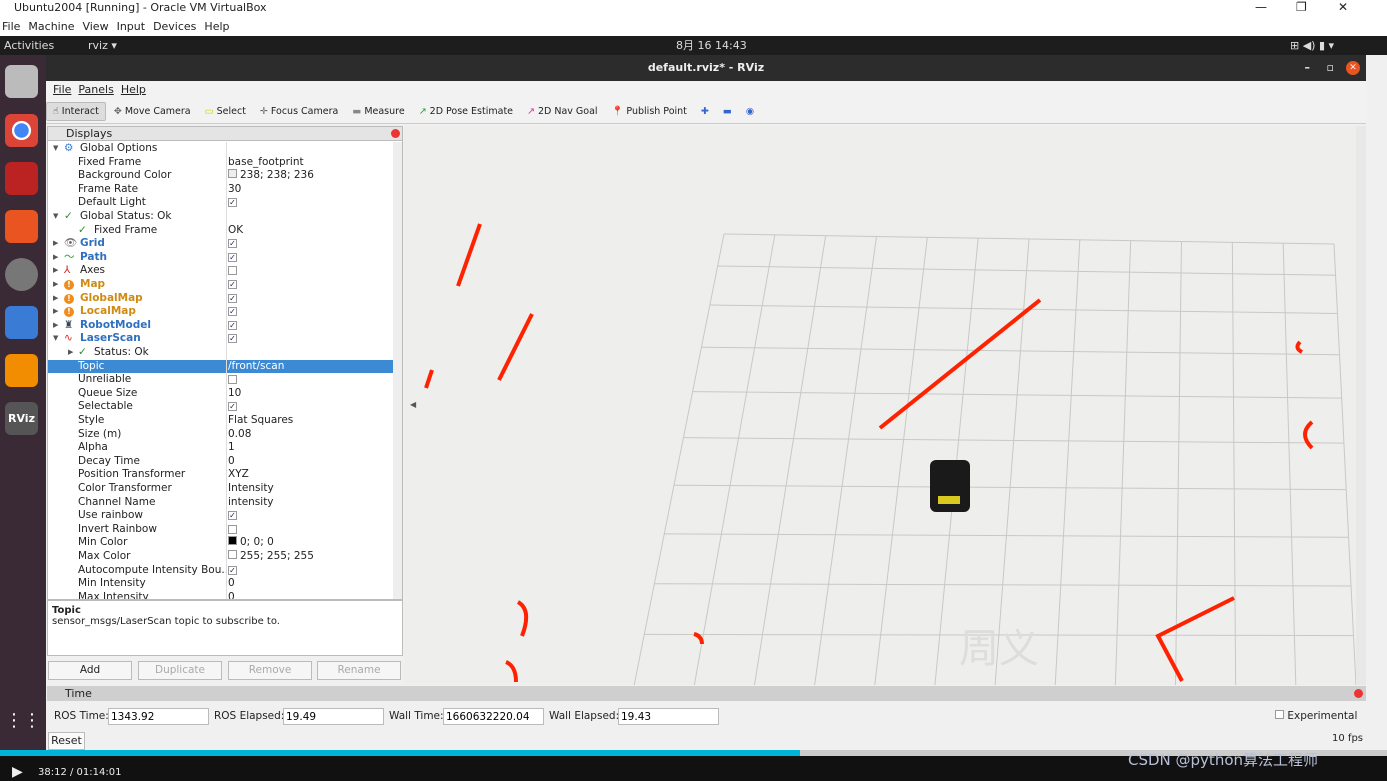  Describe the element at coordinates (1261, 7) in the screenshot. I see `minimize-button: —` at that location.